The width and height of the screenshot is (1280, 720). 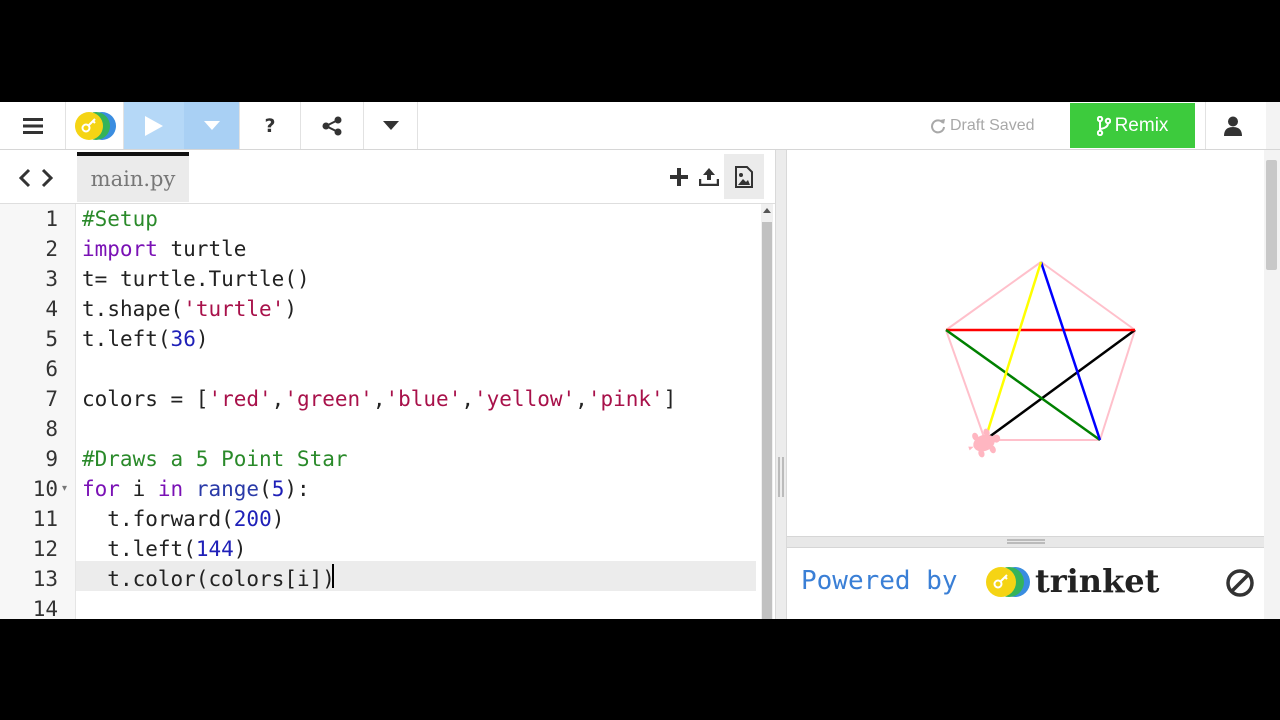 I want to click on toolbar: ? Draft Saved Remix, so click(x=640, y=126).